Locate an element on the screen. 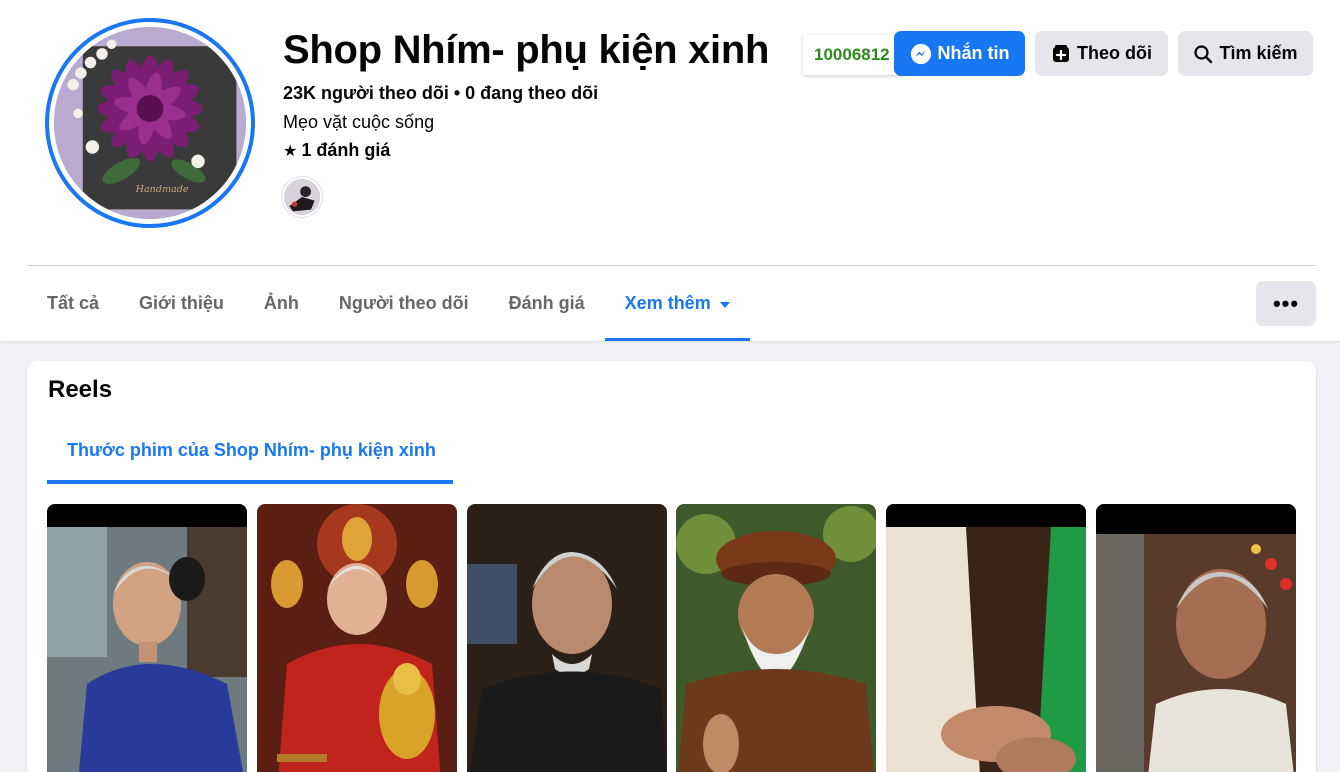  search-icon is located at coordinates (1203, 53).